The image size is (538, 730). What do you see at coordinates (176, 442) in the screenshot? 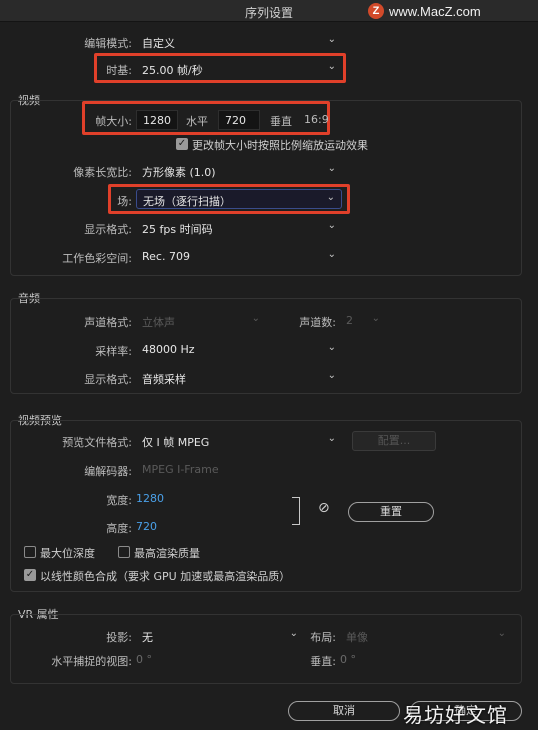
I see `preview-file-format-value: 仅 I 帧 MPEG` at bounding box center [176, 442].